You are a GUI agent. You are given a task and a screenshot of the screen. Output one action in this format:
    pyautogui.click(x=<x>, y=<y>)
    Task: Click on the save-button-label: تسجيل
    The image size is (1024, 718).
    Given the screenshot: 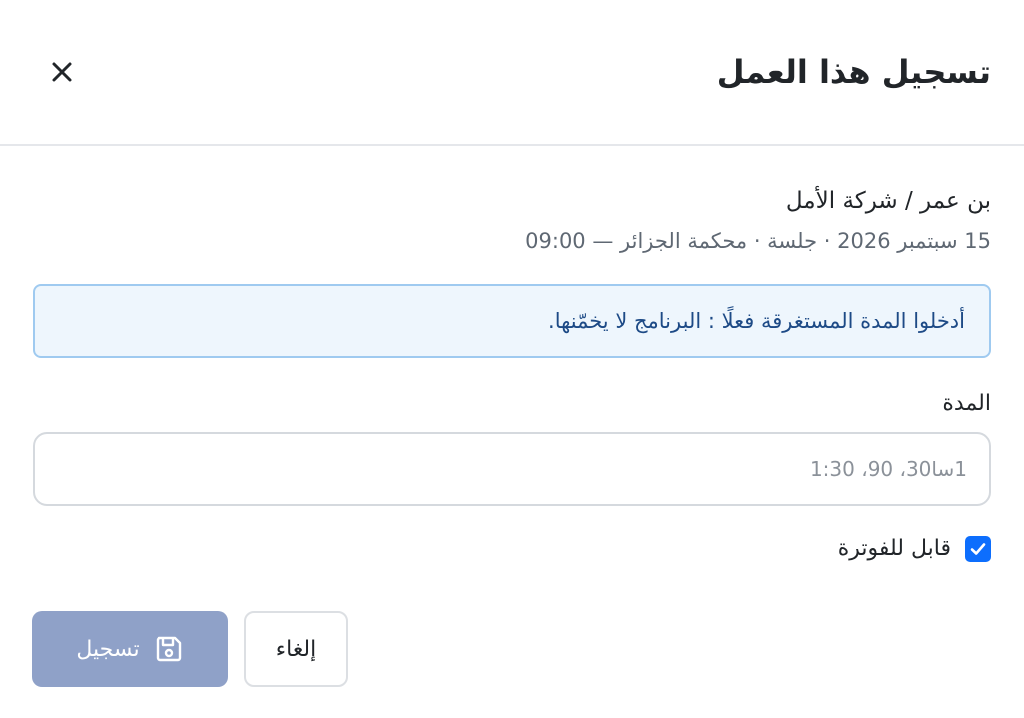 What is the action you would take?
    pyautogui.click(x=108, y=649)
    